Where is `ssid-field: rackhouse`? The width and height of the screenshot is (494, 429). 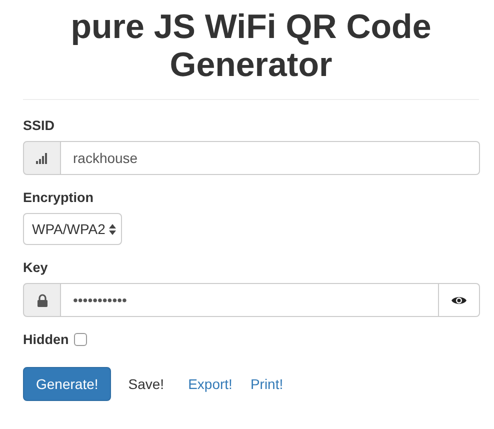 ssid-field: rackhouse is located at coordinates (270, 158).